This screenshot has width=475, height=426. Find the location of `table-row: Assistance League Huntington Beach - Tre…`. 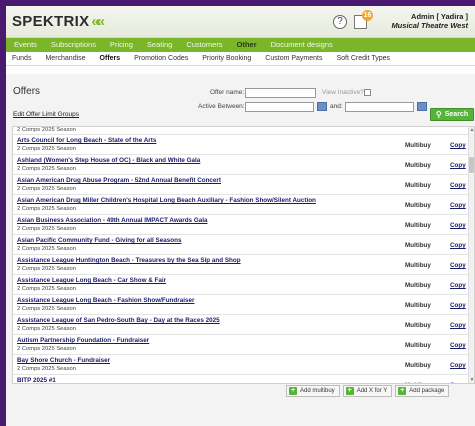

table-row: Assistance League Huntington Beach - Tre… is located at coordinates (241, 265).